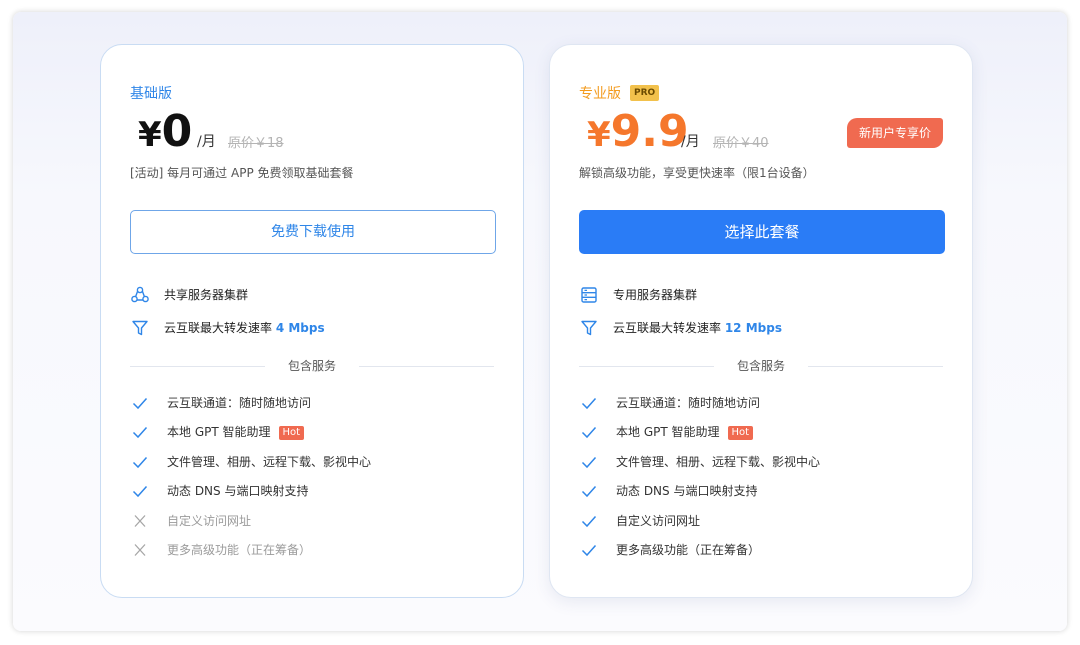 This screenshot has height=645, width=1080. I want to click on original-price: 原价￥18, so click(256, 143).